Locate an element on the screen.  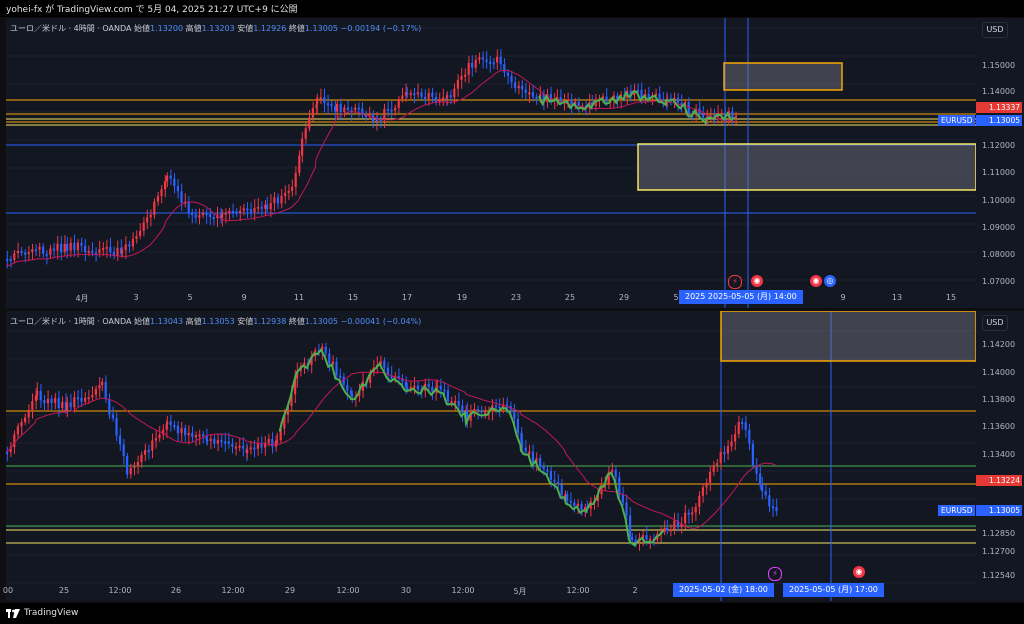
price-label: 1.10000 is located at coordinates (999, 200).